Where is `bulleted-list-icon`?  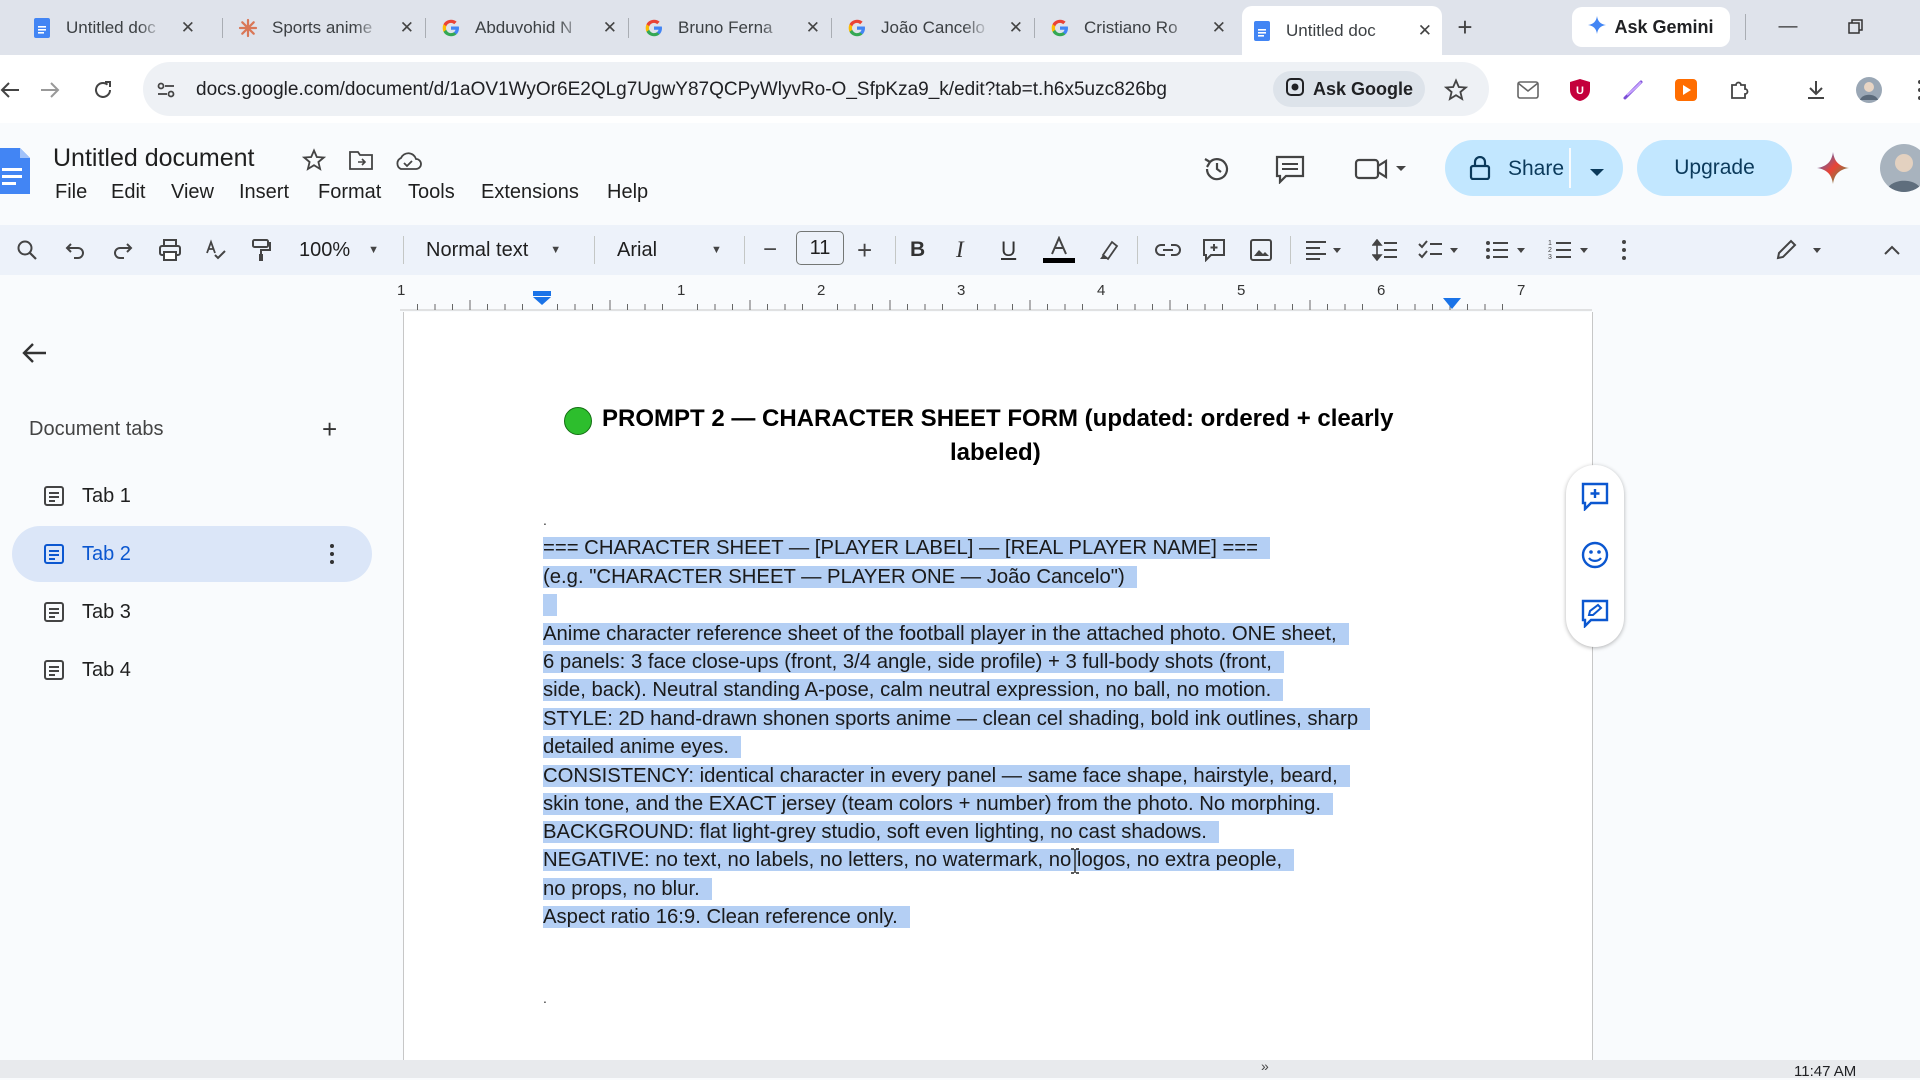 bulleted-list-icon is located at coordinates (1507, 250).